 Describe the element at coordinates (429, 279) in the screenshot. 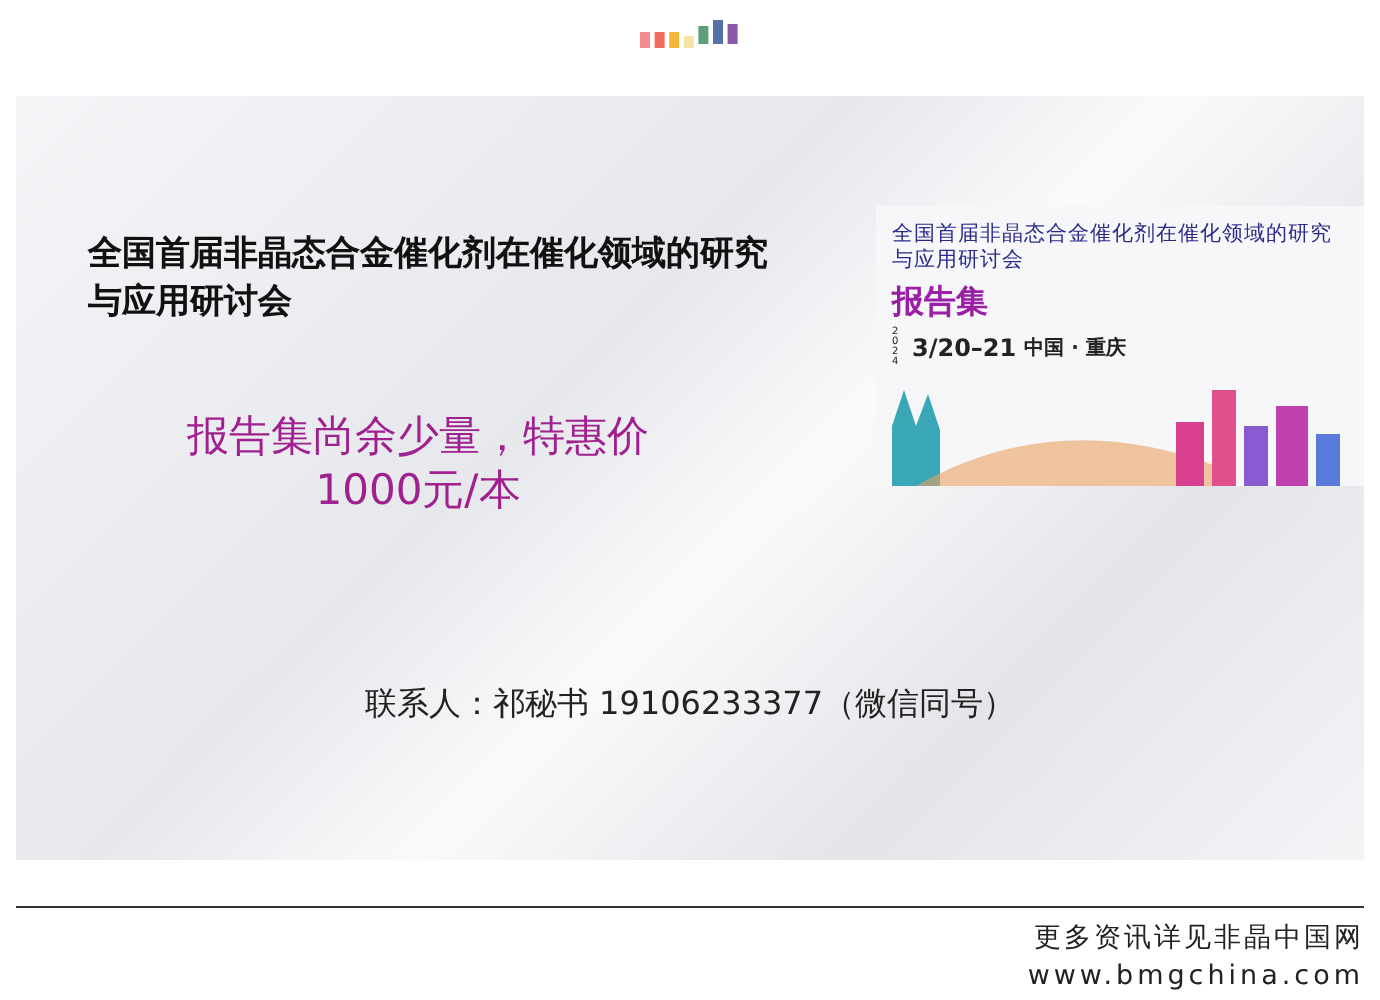

I see `event-title: 全国首届非晶态合金催化剂在催化领域的研究与应用研讨会` at that location.